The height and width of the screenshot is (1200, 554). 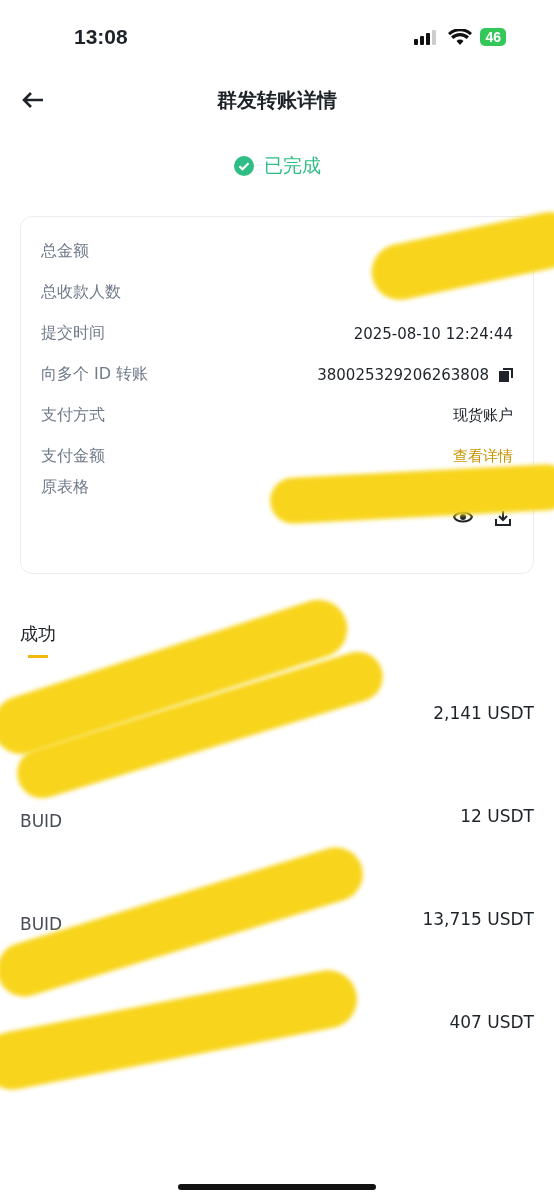 What do you see at coordinates (483, 712) in the screenshot?
I see `recipient-amount: 2,141 USDT` at bounding box center [483, 712].